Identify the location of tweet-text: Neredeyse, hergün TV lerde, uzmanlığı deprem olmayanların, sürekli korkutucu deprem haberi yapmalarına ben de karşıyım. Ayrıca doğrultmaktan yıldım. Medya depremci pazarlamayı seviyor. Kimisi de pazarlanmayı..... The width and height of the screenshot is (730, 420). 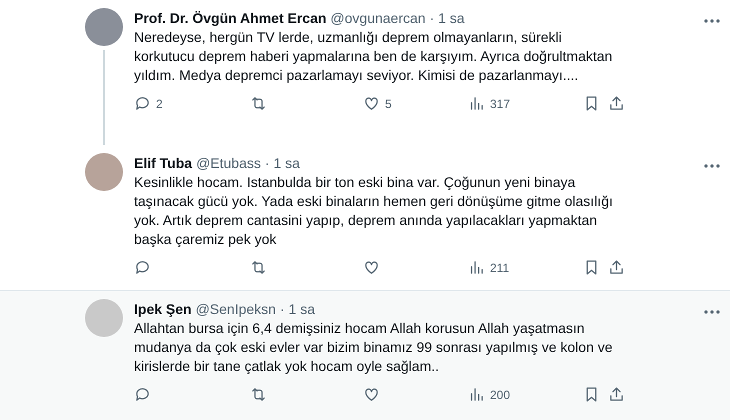
(374, 56).